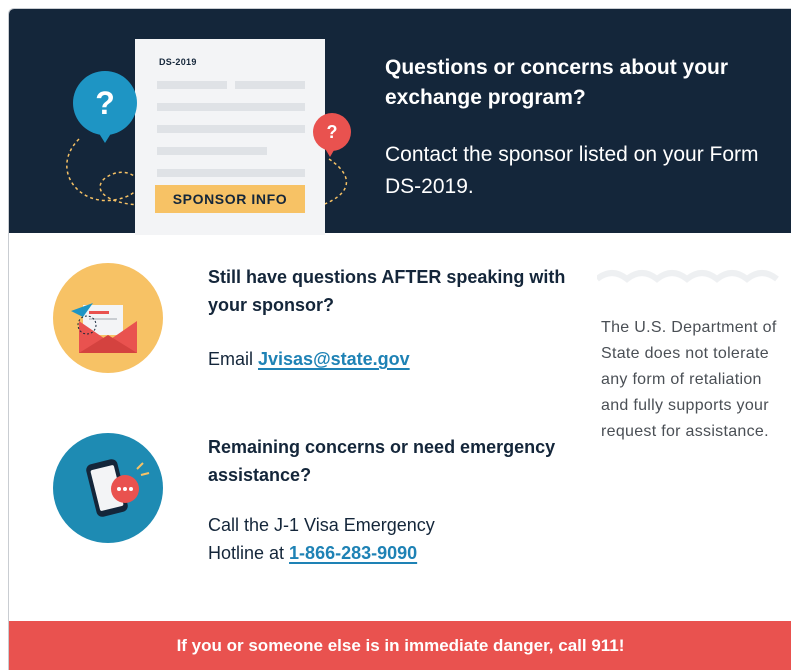  Describe the element at coordinates (178, 62) in the screenshot. I see `form-label: DS-2019` at that location.